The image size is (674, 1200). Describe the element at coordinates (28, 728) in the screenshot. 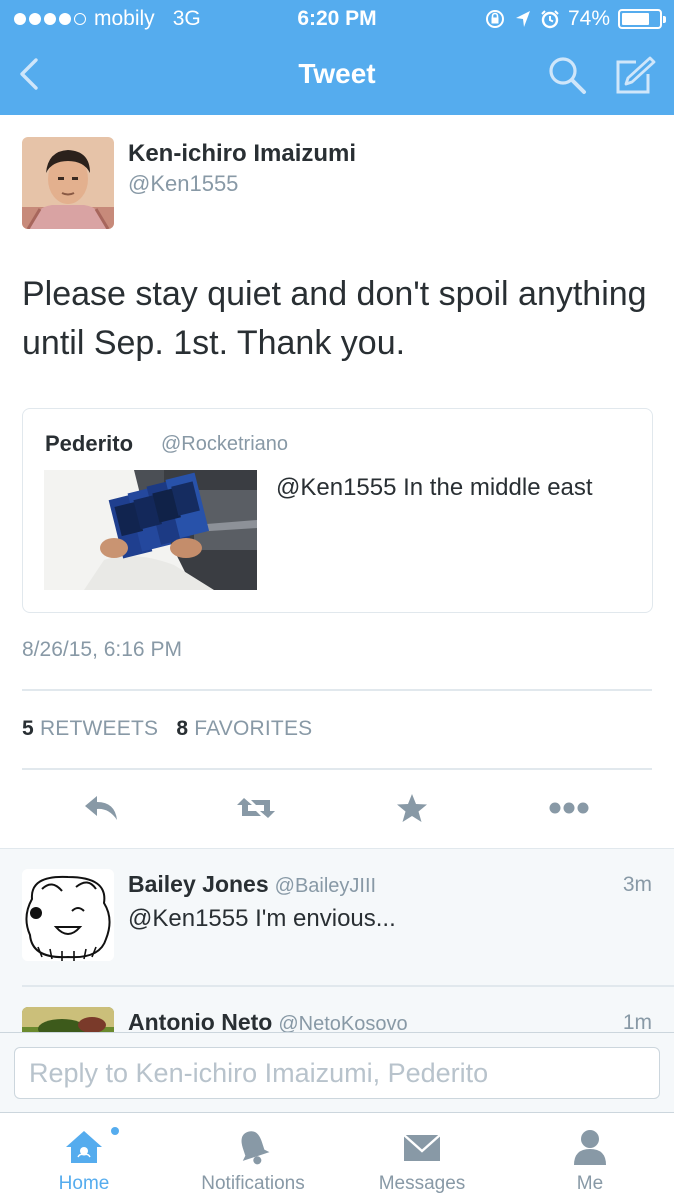

I see `retweets-count: 5` at that location.